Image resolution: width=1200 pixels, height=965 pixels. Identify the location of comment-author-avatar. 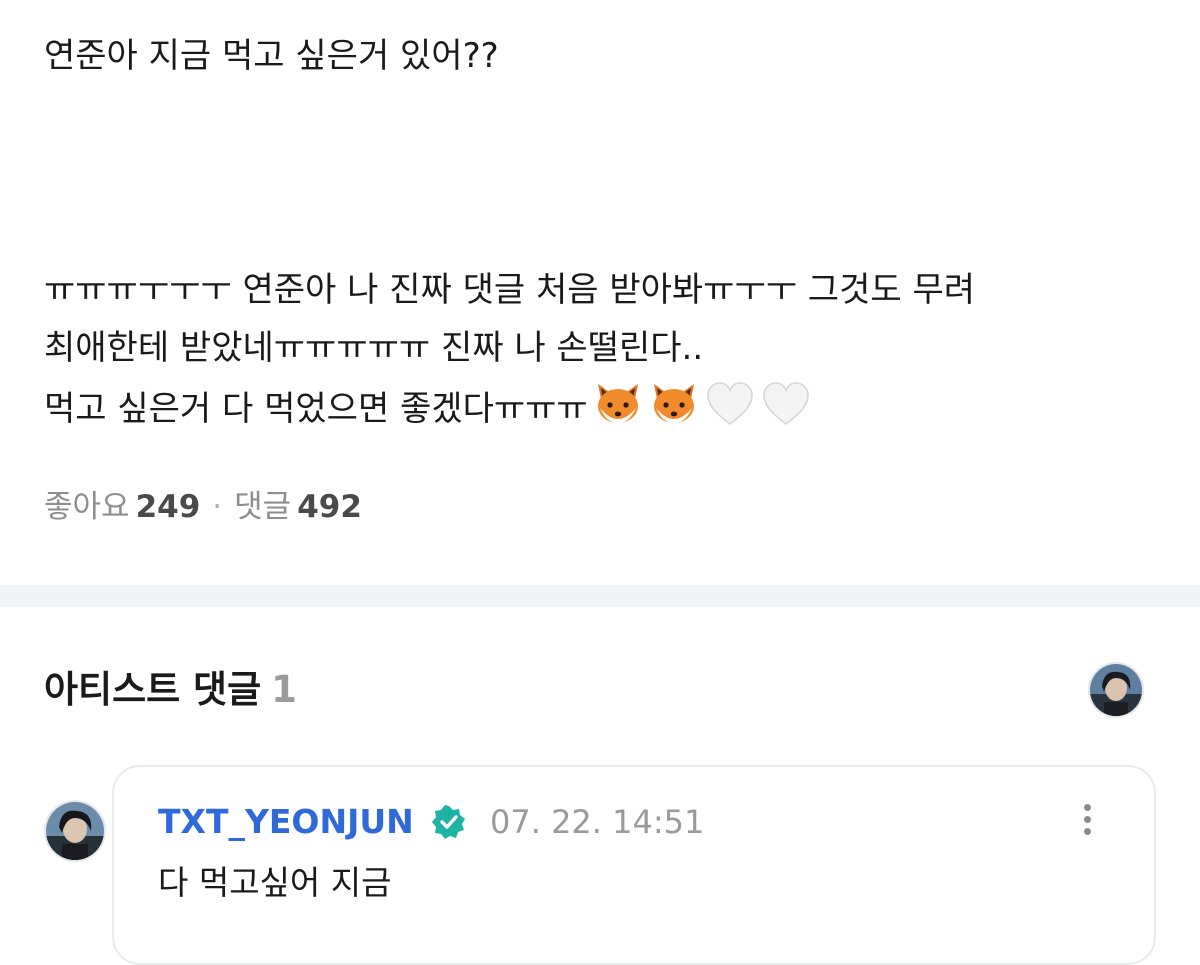
(75, 831).